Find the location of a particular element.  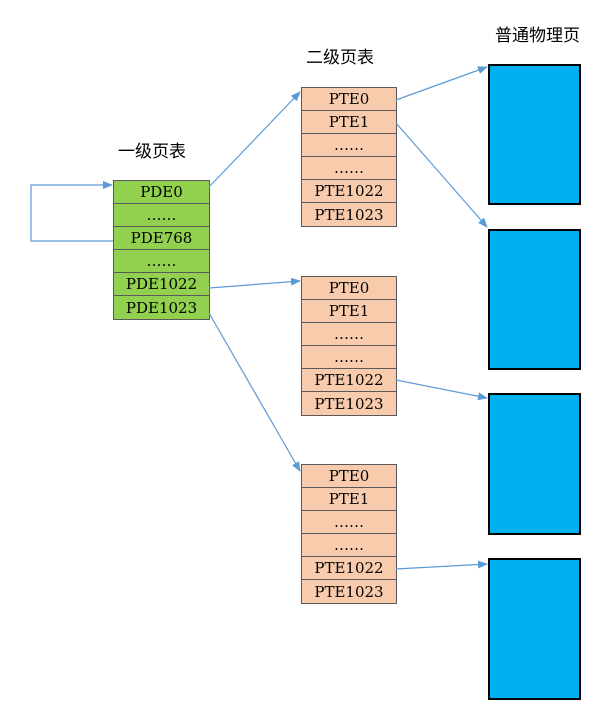

pt2-pte1022-to-page3-arrow is located at coordinates (441, 390).